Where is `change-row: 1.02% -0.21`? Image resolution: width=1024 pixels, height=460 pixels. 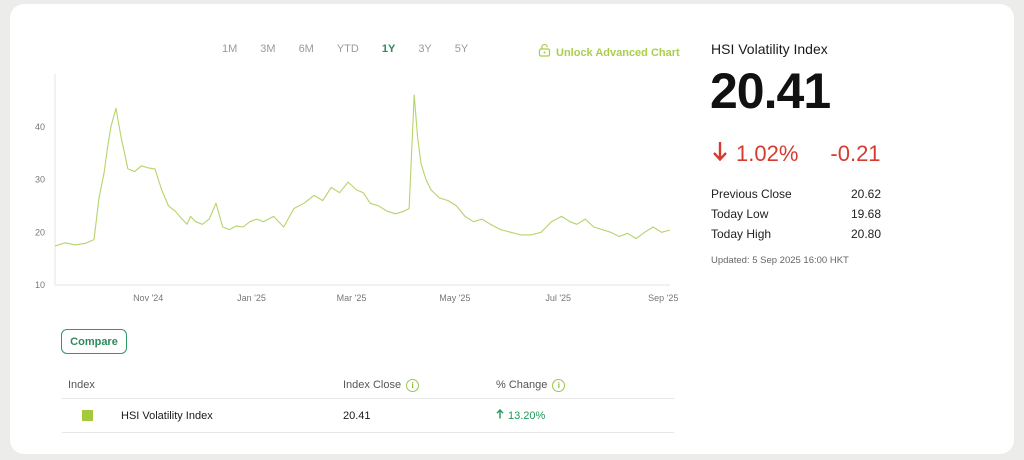
change-row: 1.02% -0.21 is located at coordinates (796, 154).